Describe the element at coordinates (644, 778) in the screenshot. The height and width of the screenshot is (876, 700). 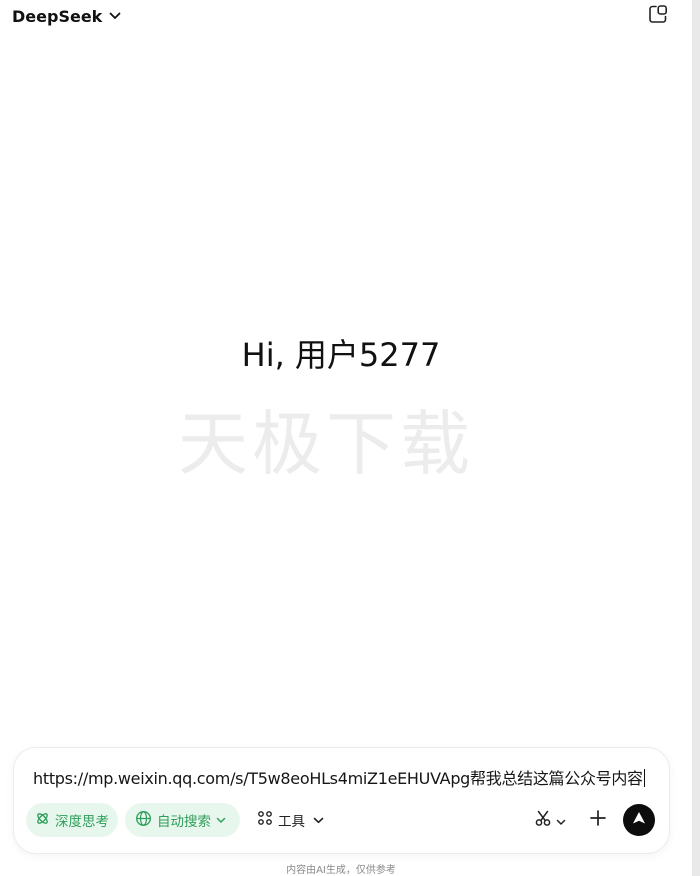
I see `text-caret` at that location.